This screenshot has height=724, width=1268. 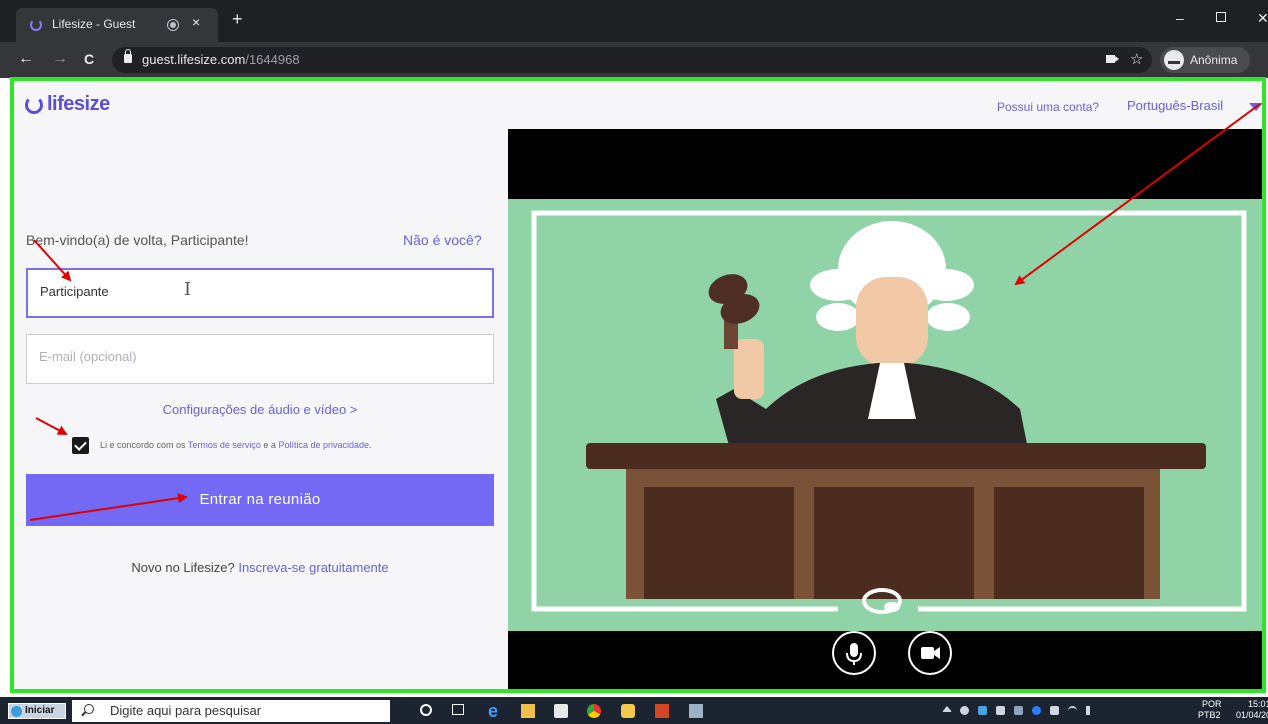 What do you see at coordinates (224, 445) in the screenshot?
I see `terms-of-service-link: Termos de serviço` at bounding box center [224, 445].